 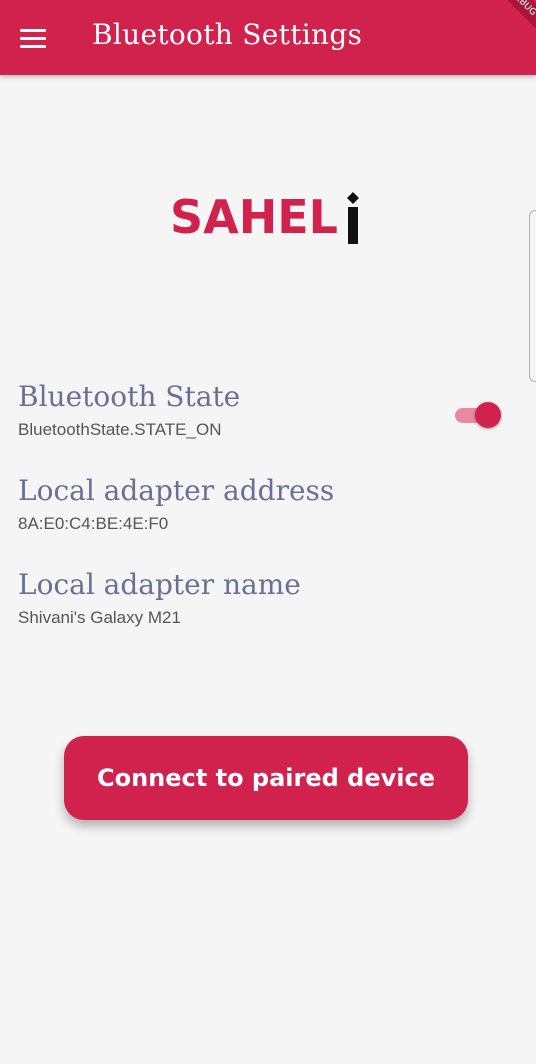 I want to click on bluetooth-state-title: Bluetooth State, so click(x=129, y=396).